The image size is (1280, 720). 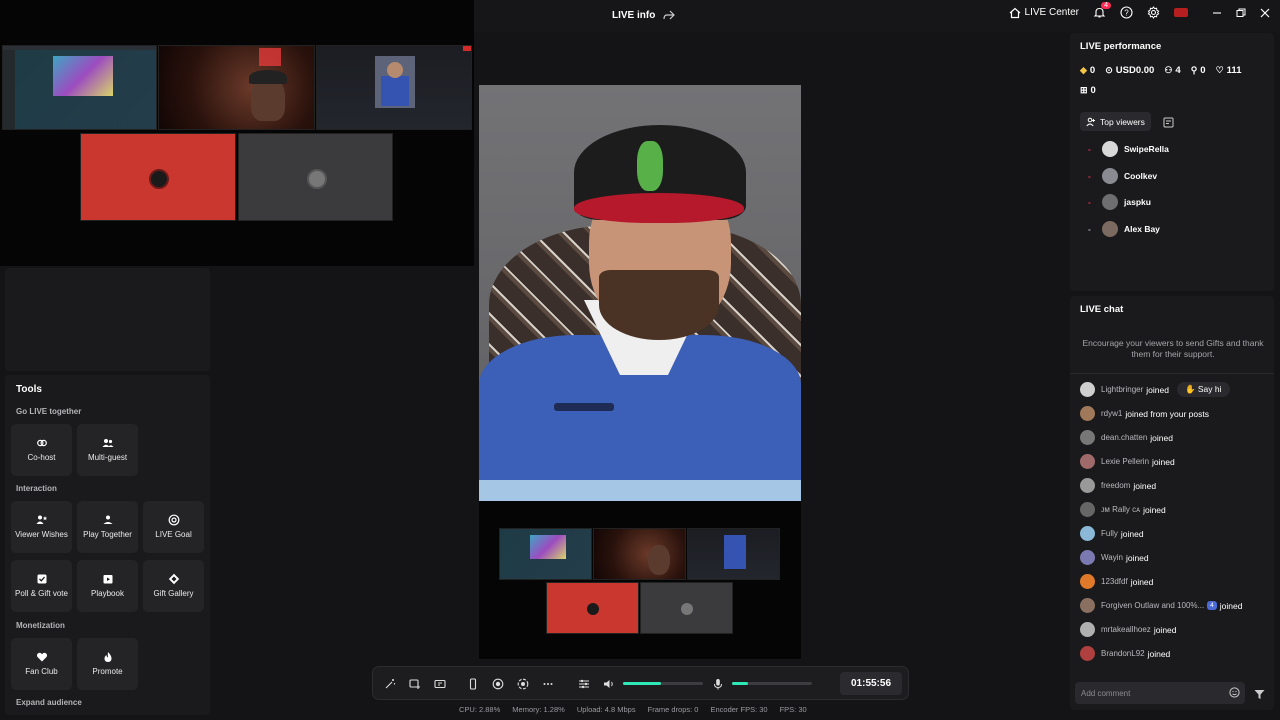 I want to click on top-viewers-tab: Top viewers, so click(x=1115, y=121).